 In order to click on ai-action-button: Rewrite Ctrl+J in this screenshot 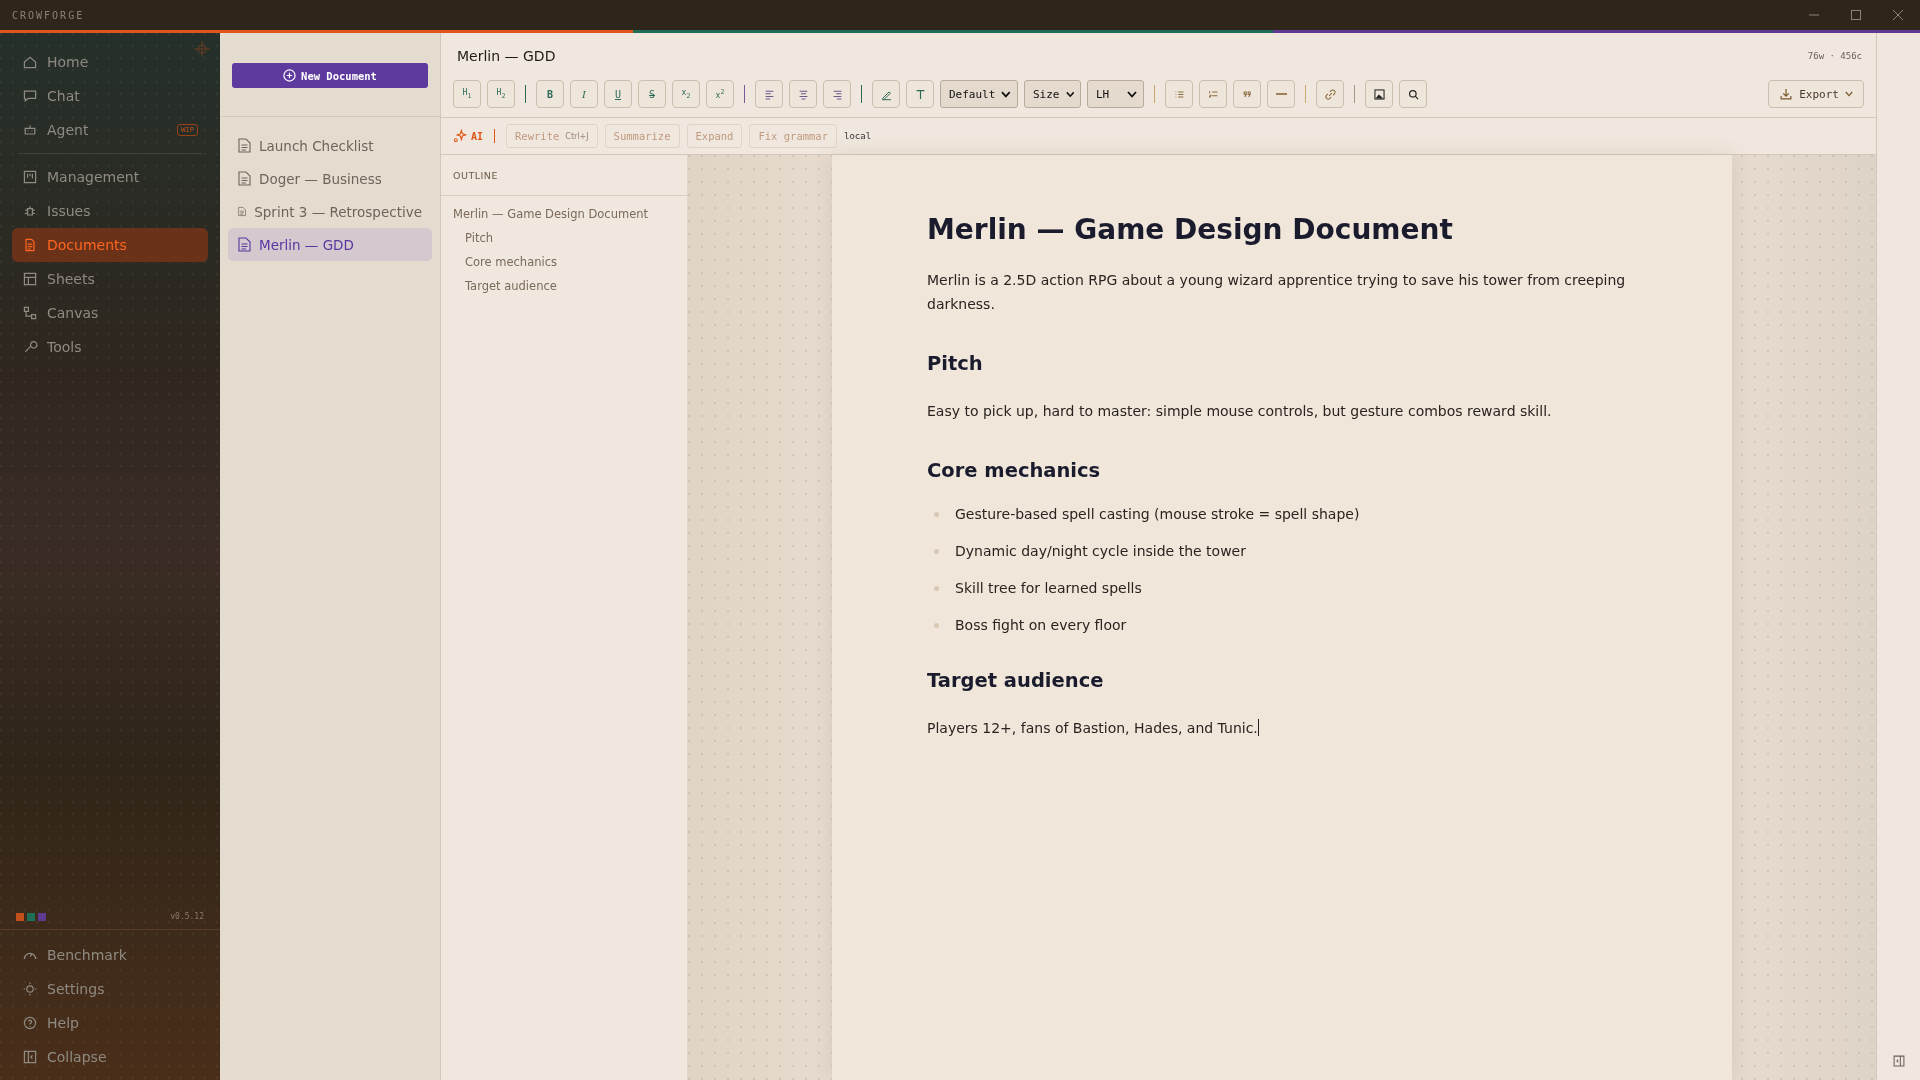, I will do `click(552, 136)`.